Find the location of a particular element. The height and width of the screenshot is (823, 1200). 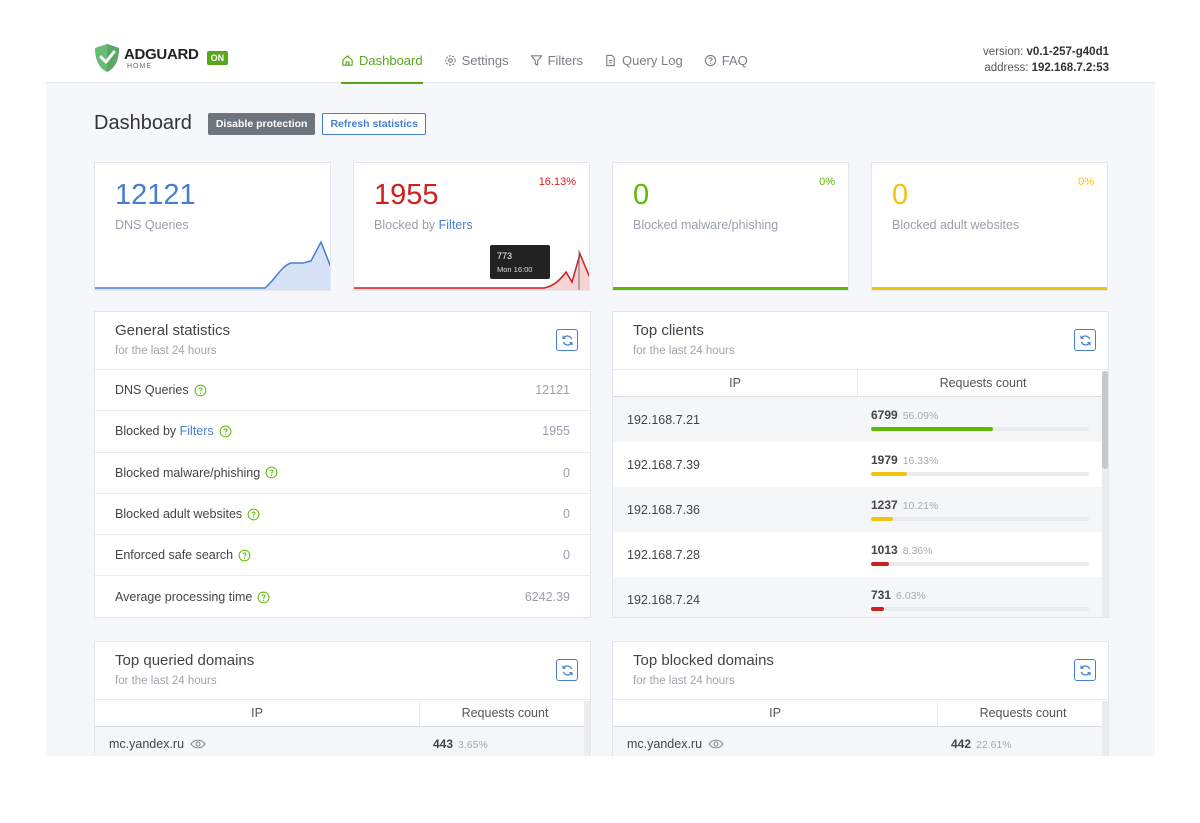

stat-row: DNS Queries 12121 is located at coordinates (342, 391).